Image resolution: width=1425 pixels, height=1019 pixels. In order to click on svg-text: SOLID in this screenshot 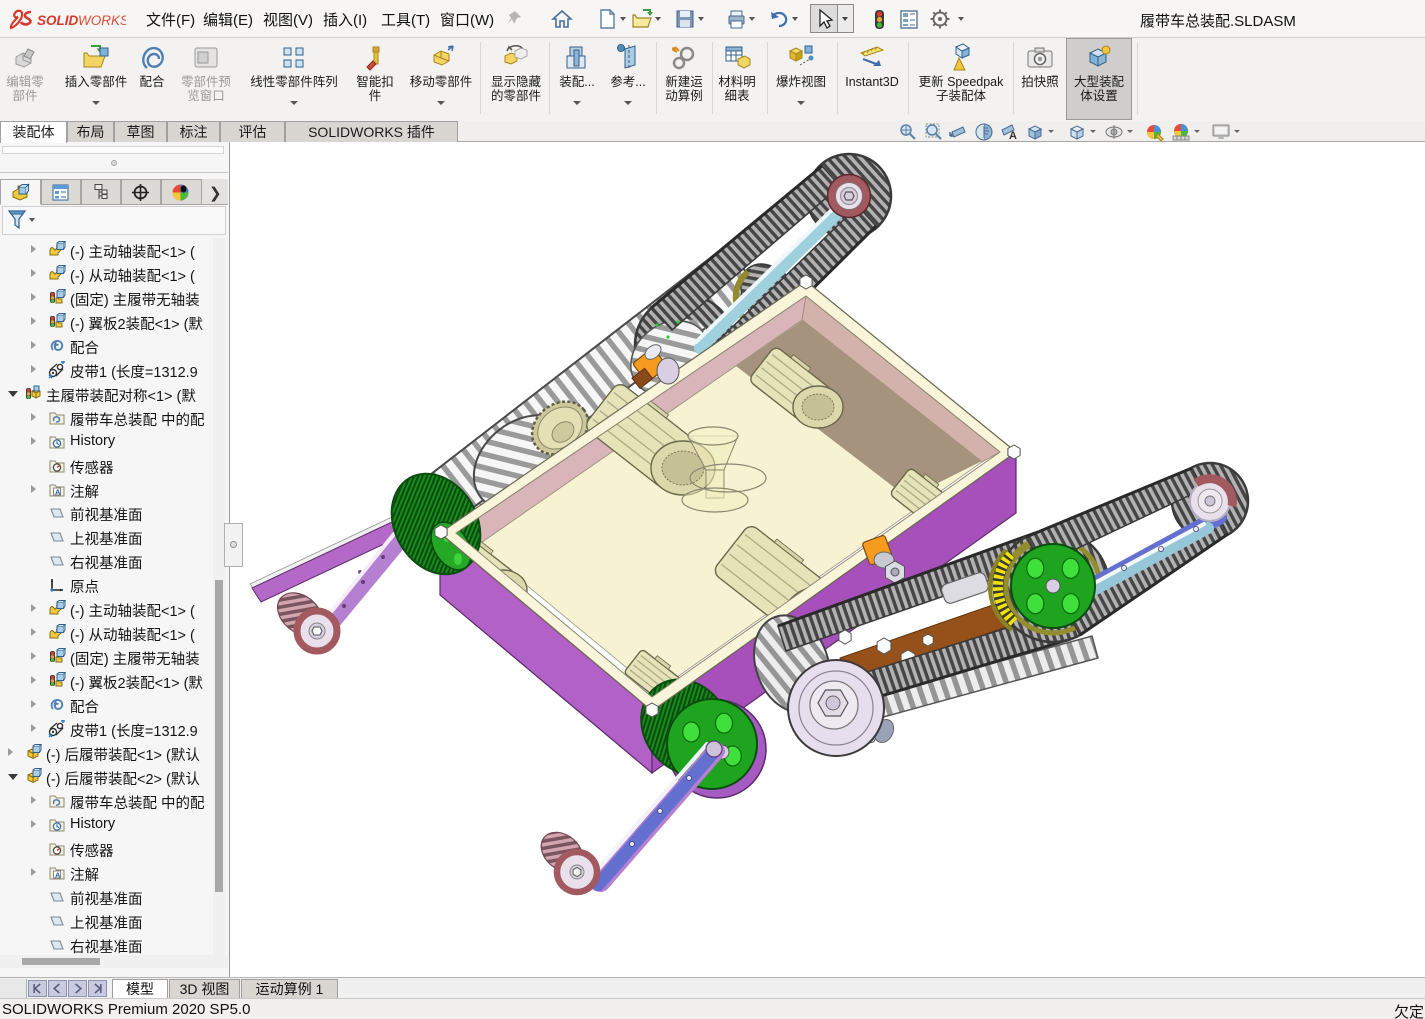, I will do `click(58, 20)`.